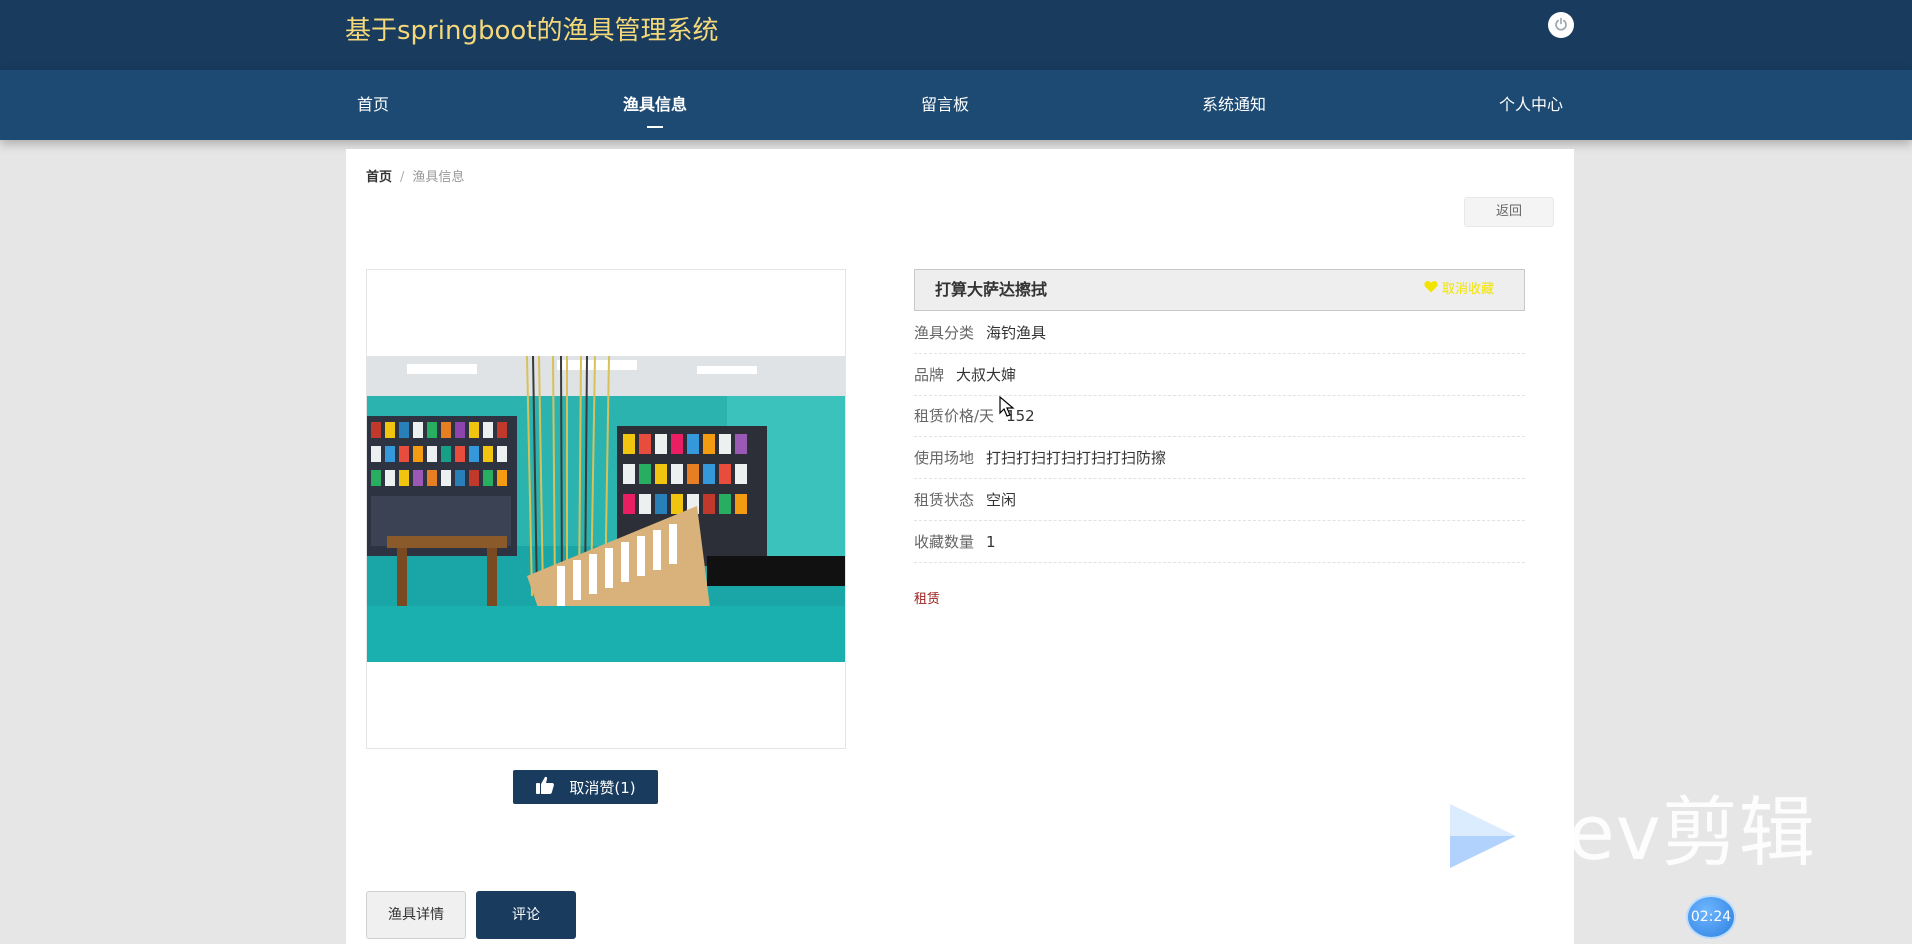 The image size is (1912, 944). I want to click on nav-item-fishing-gear: 渔具信息, so click(655, 110).